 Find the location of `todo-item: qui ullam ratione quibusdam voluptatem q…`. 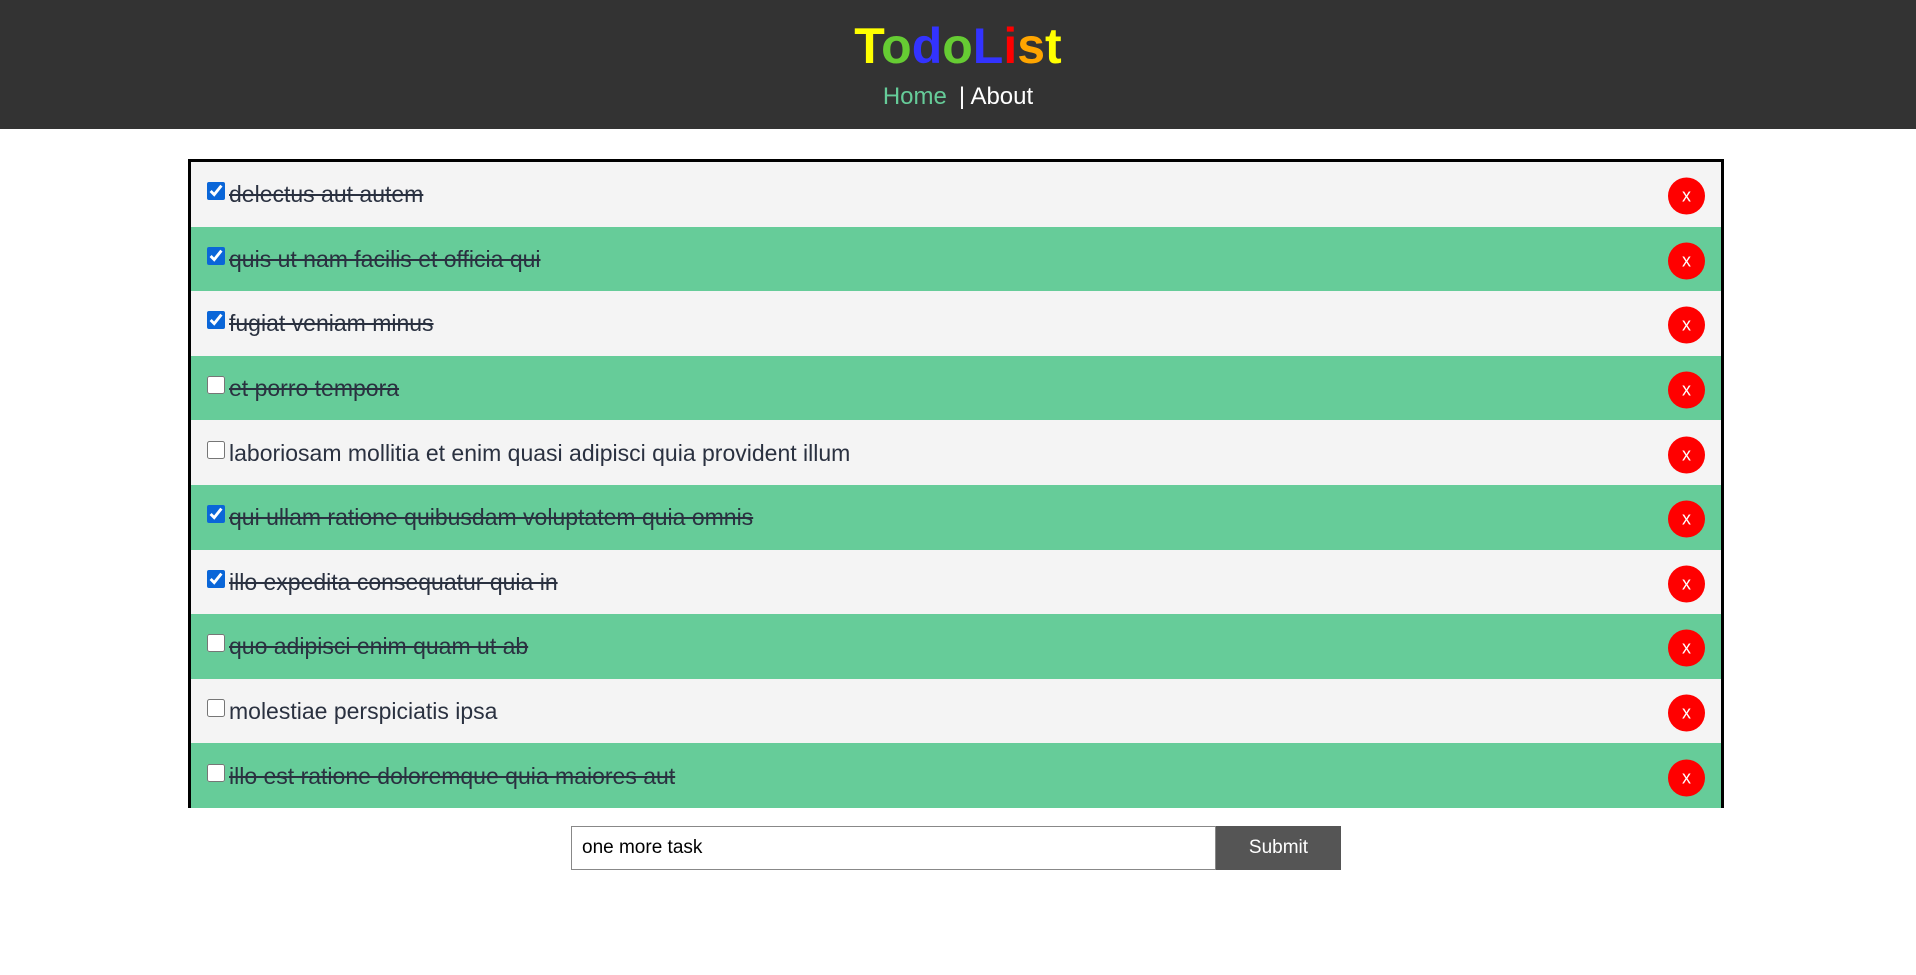

todo-item: qui ullam ratione quibusdam voluptatem q… is located at coordinates (956, 517).